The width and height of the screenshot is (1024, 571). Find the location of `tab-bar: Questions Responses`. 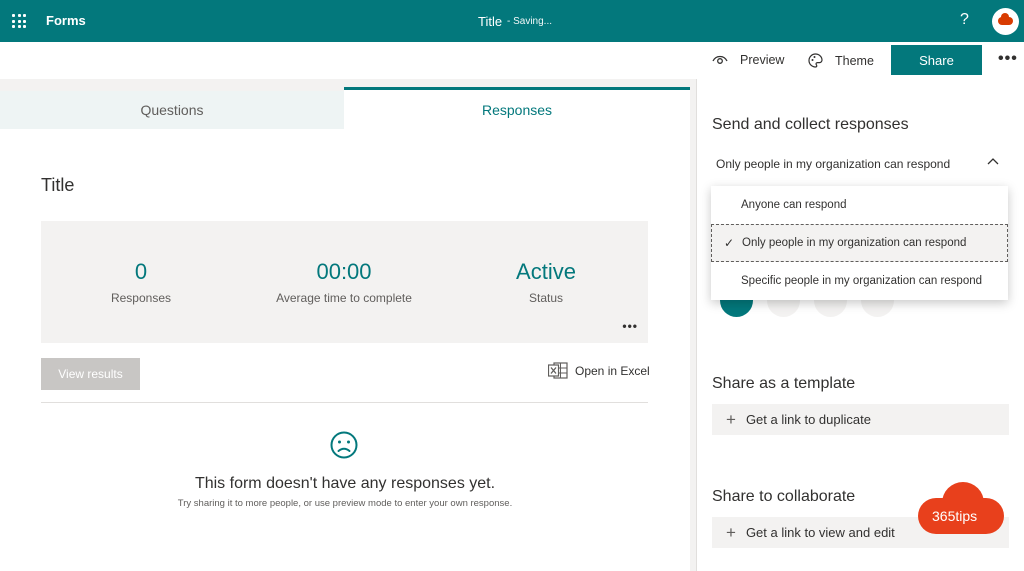

tab-bar: Questions Responses is located at coordinates (345, 108).